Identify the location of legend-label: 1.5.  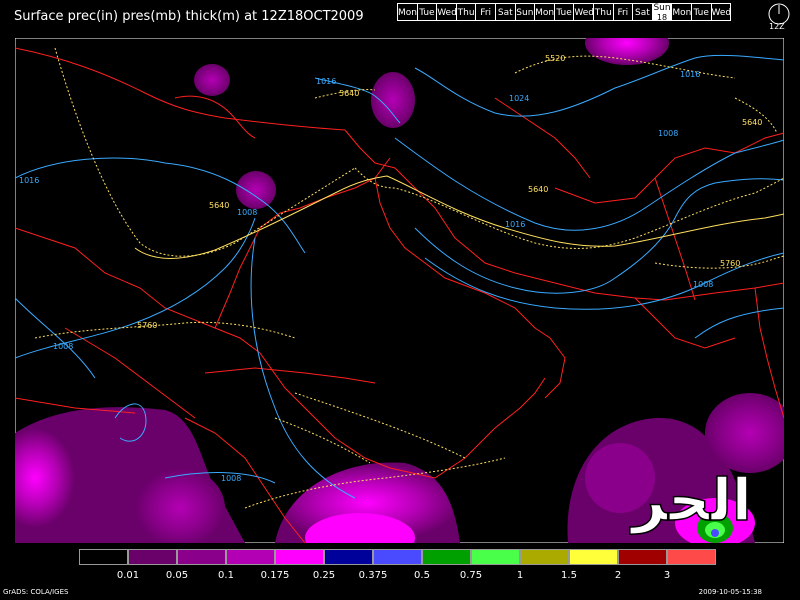
(569, 575).